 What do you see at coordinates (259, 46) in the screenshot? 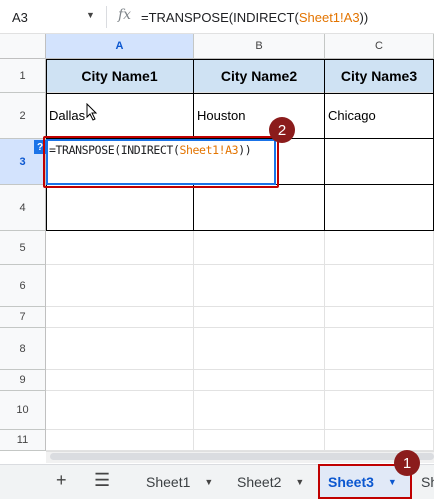
I see `column-header-b: B` at bounding box center [259, 46].